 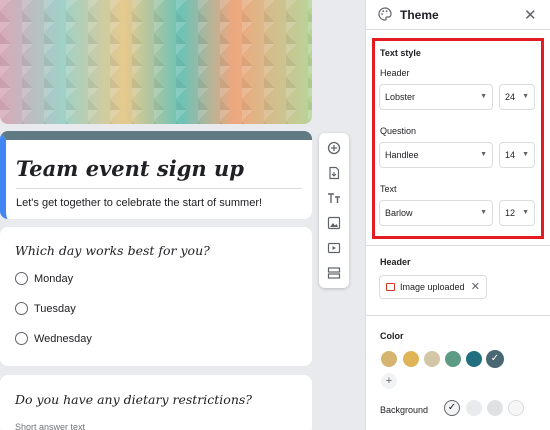 What do you see at coordinates (402, 155) in the screenshot?
I see `question-font-value: Handlee` at bounding box center [402, 155].